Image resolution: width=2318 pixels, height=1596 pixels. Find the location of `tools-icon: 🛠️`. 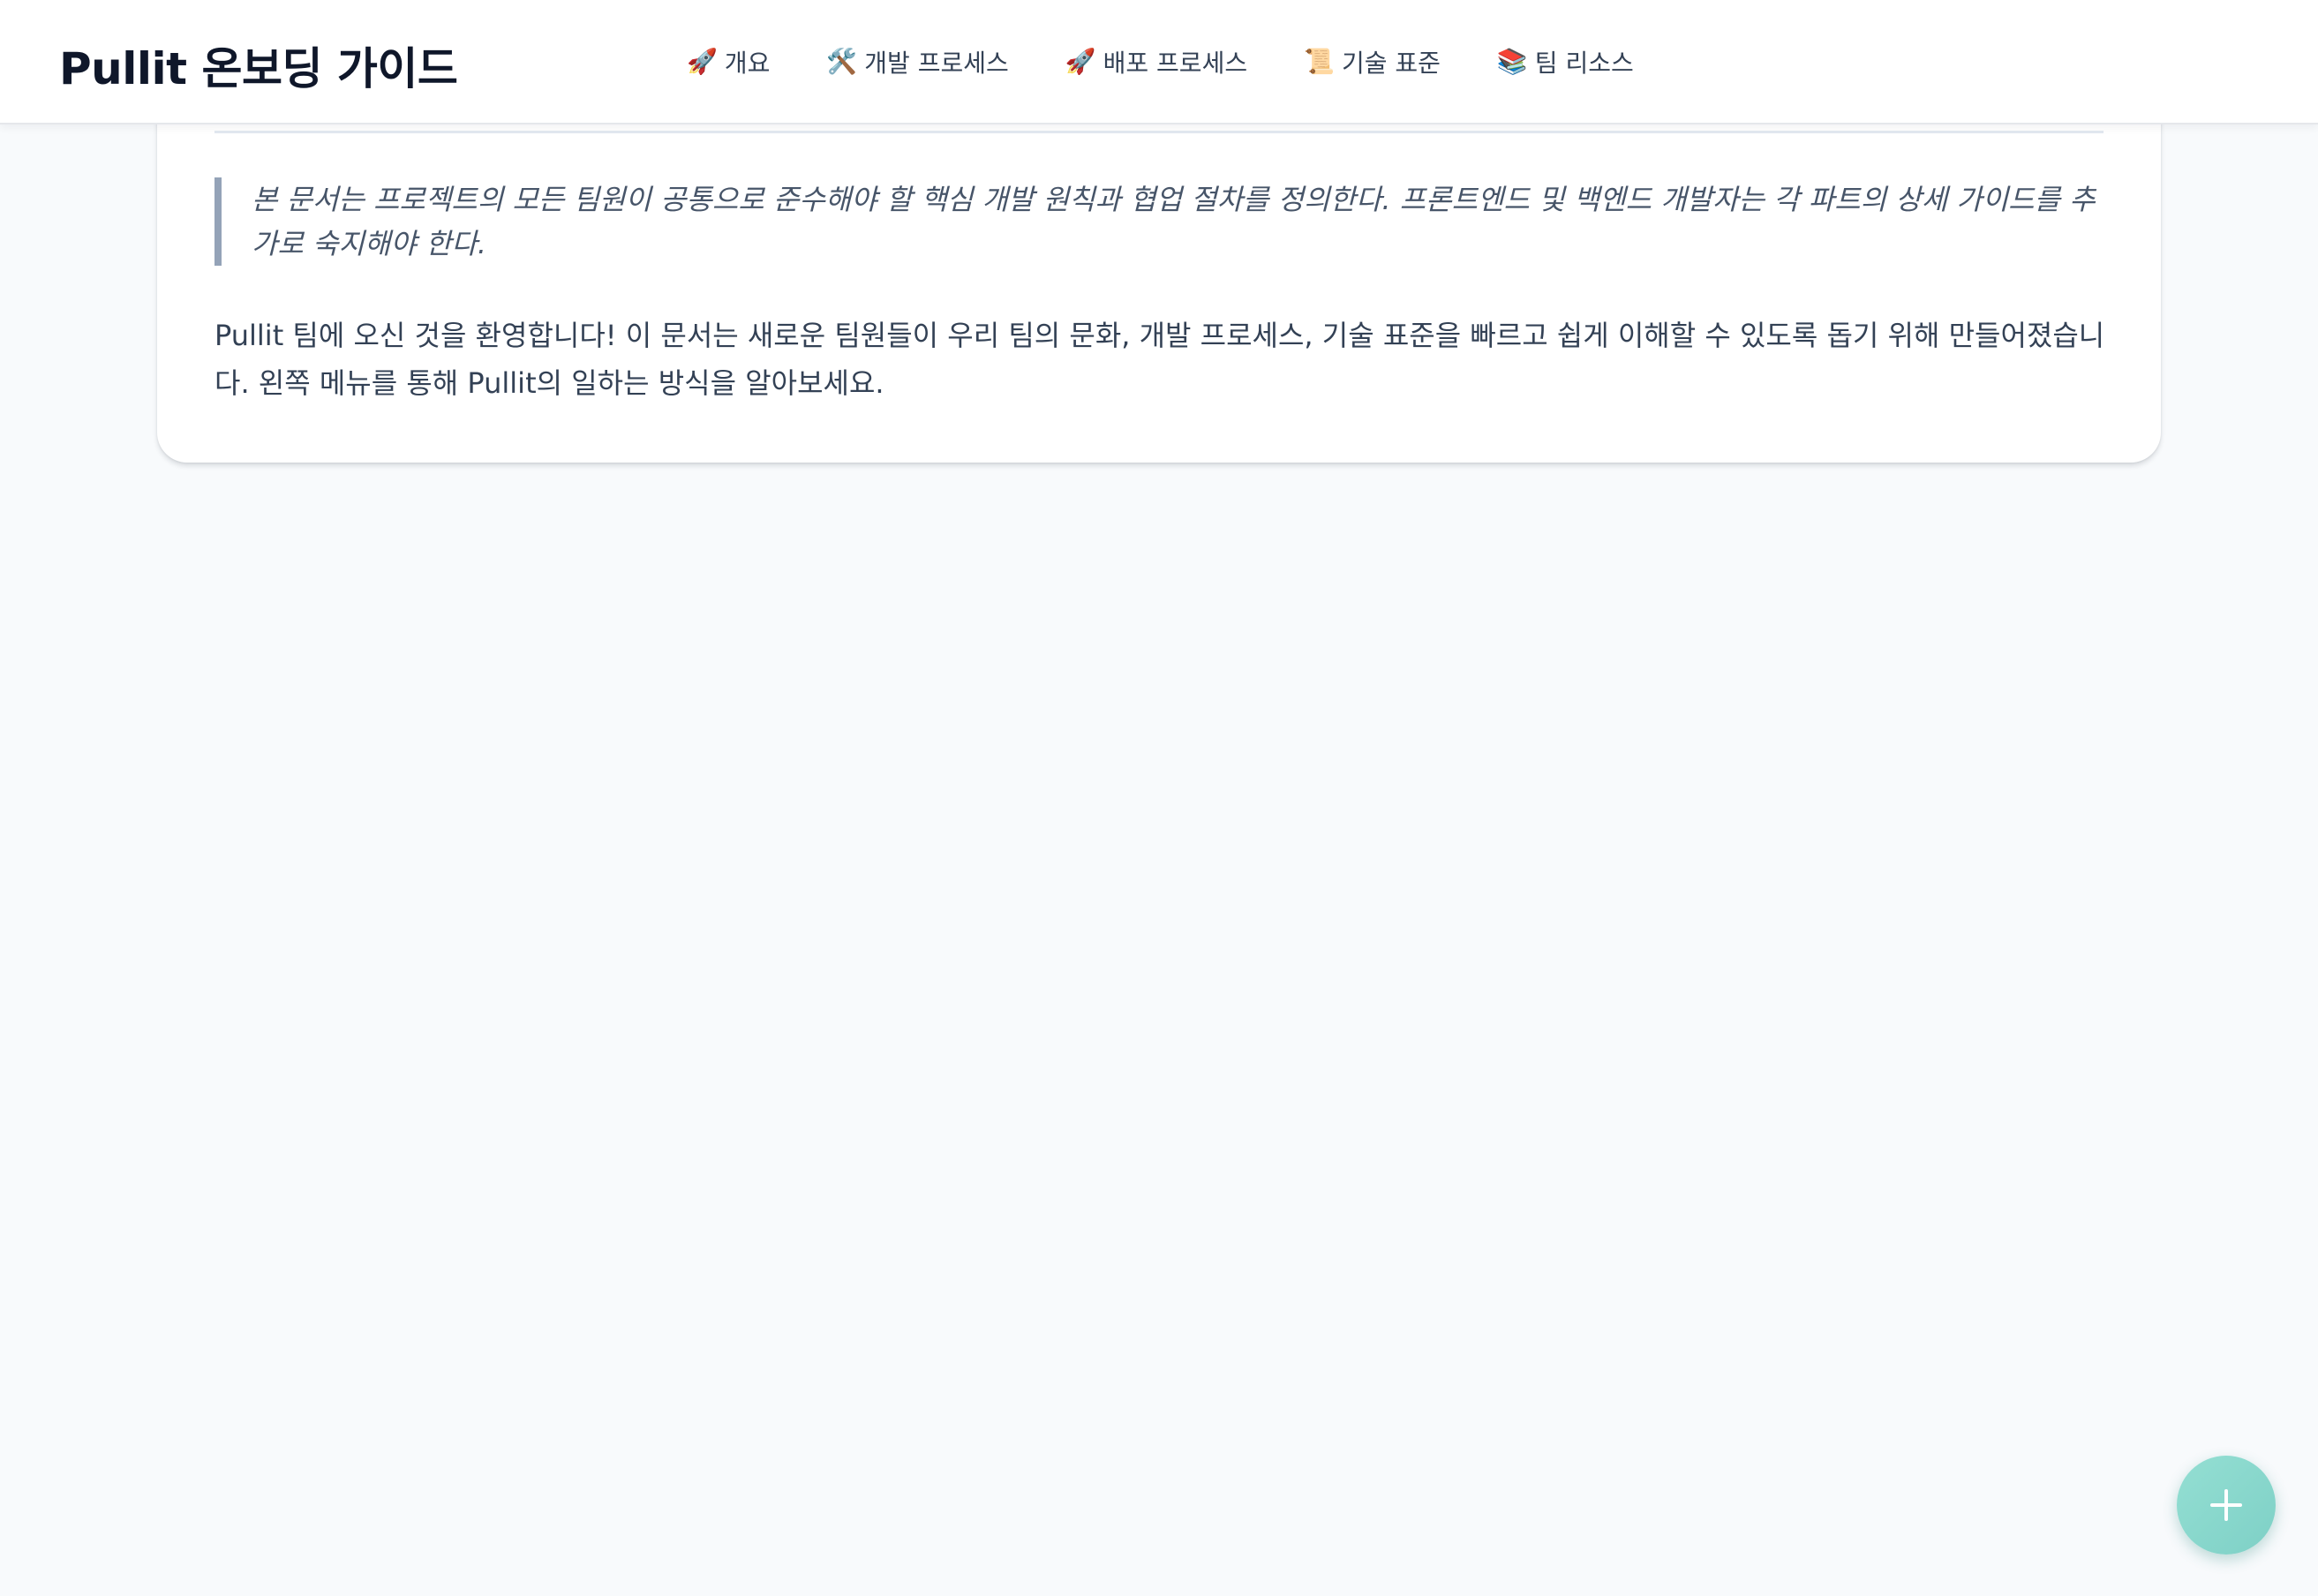

tools-icon: 🛠️ is located at coordinates (842, 61).